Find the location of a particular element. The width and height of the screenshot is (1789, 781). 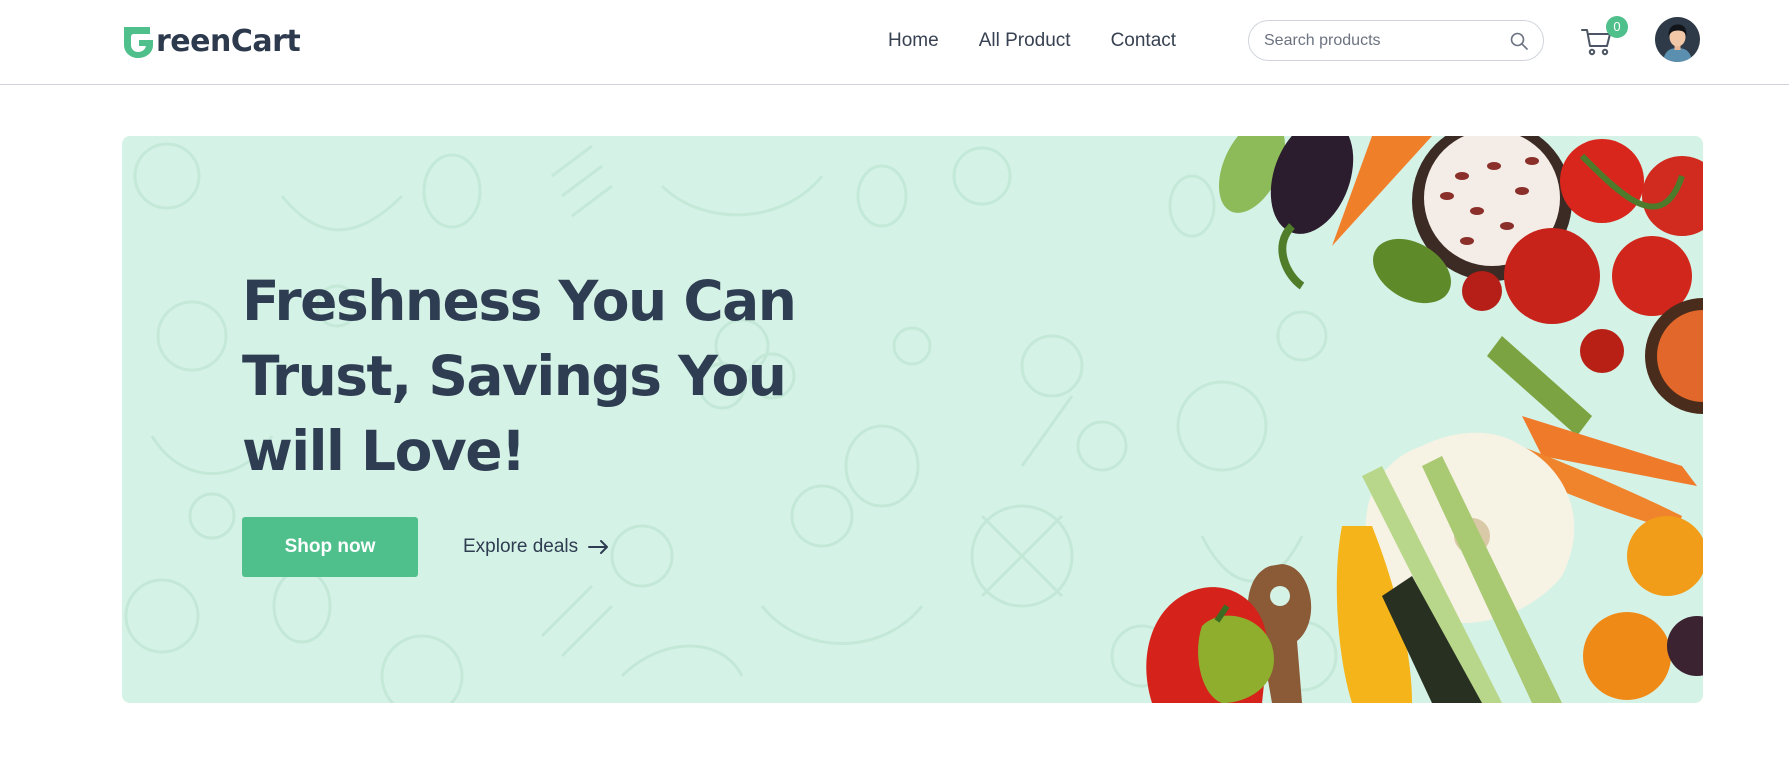

explore-deals-link: Explore deals is located at coordinates (536, 547).